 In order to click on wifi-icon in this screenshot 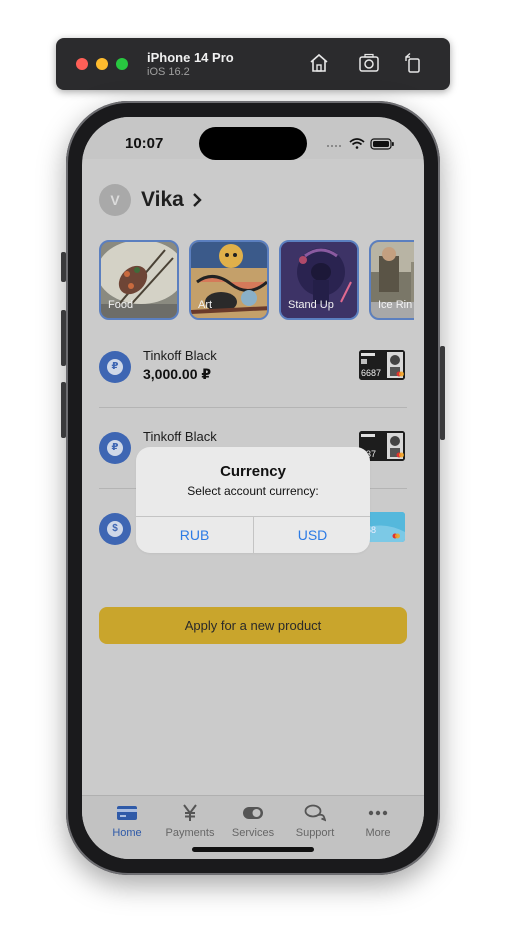, I will do `click(357, 143)`.